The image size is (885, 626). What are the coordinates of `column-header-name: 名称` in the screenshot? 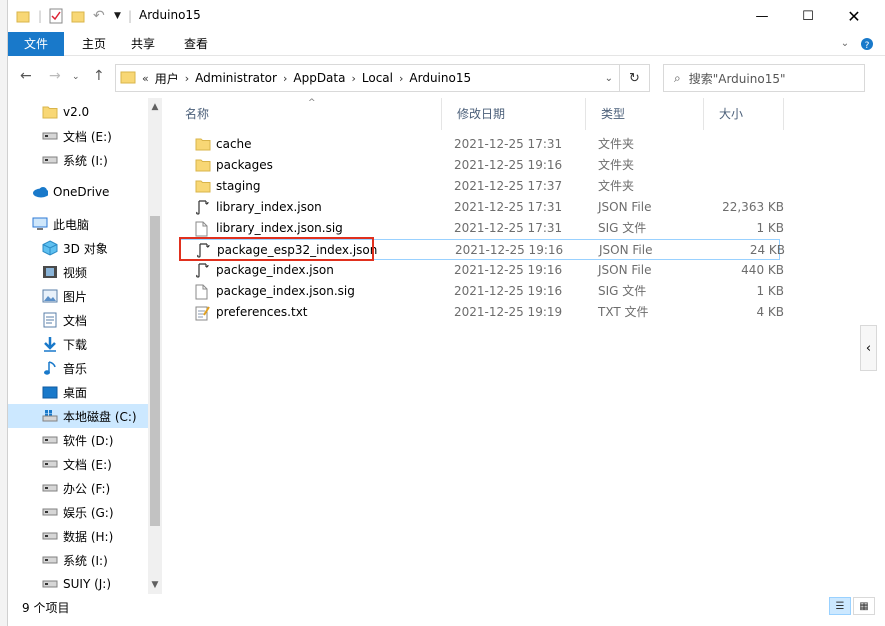 It's located at (306, 114).